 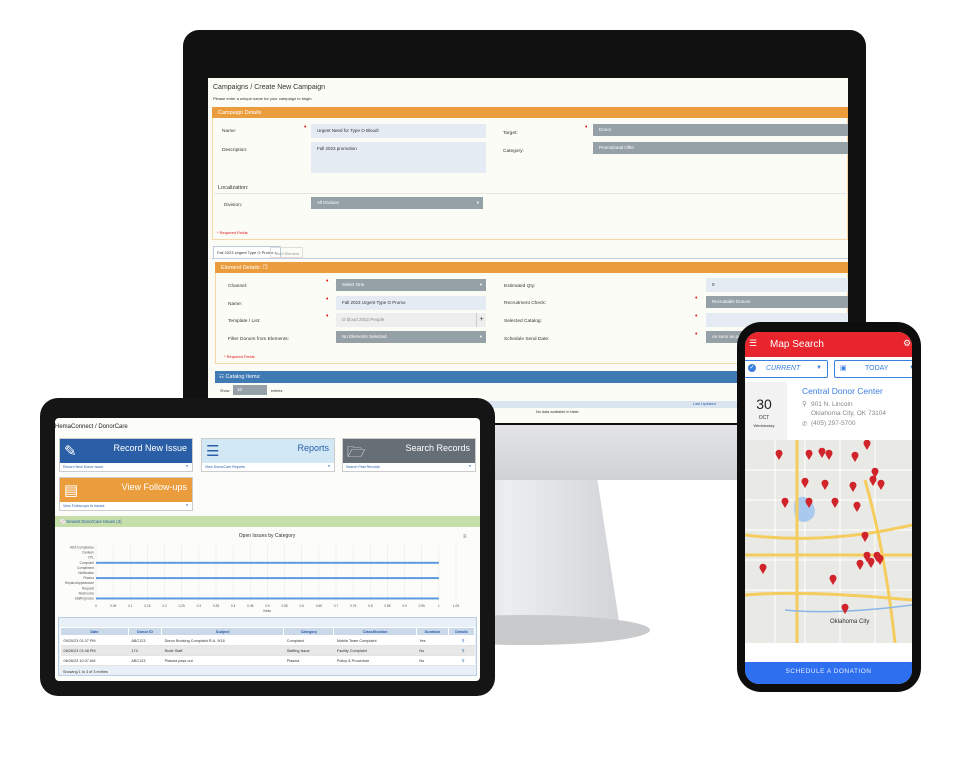 I want to click on tile-title: Search Records, so click(x=437, y=448).